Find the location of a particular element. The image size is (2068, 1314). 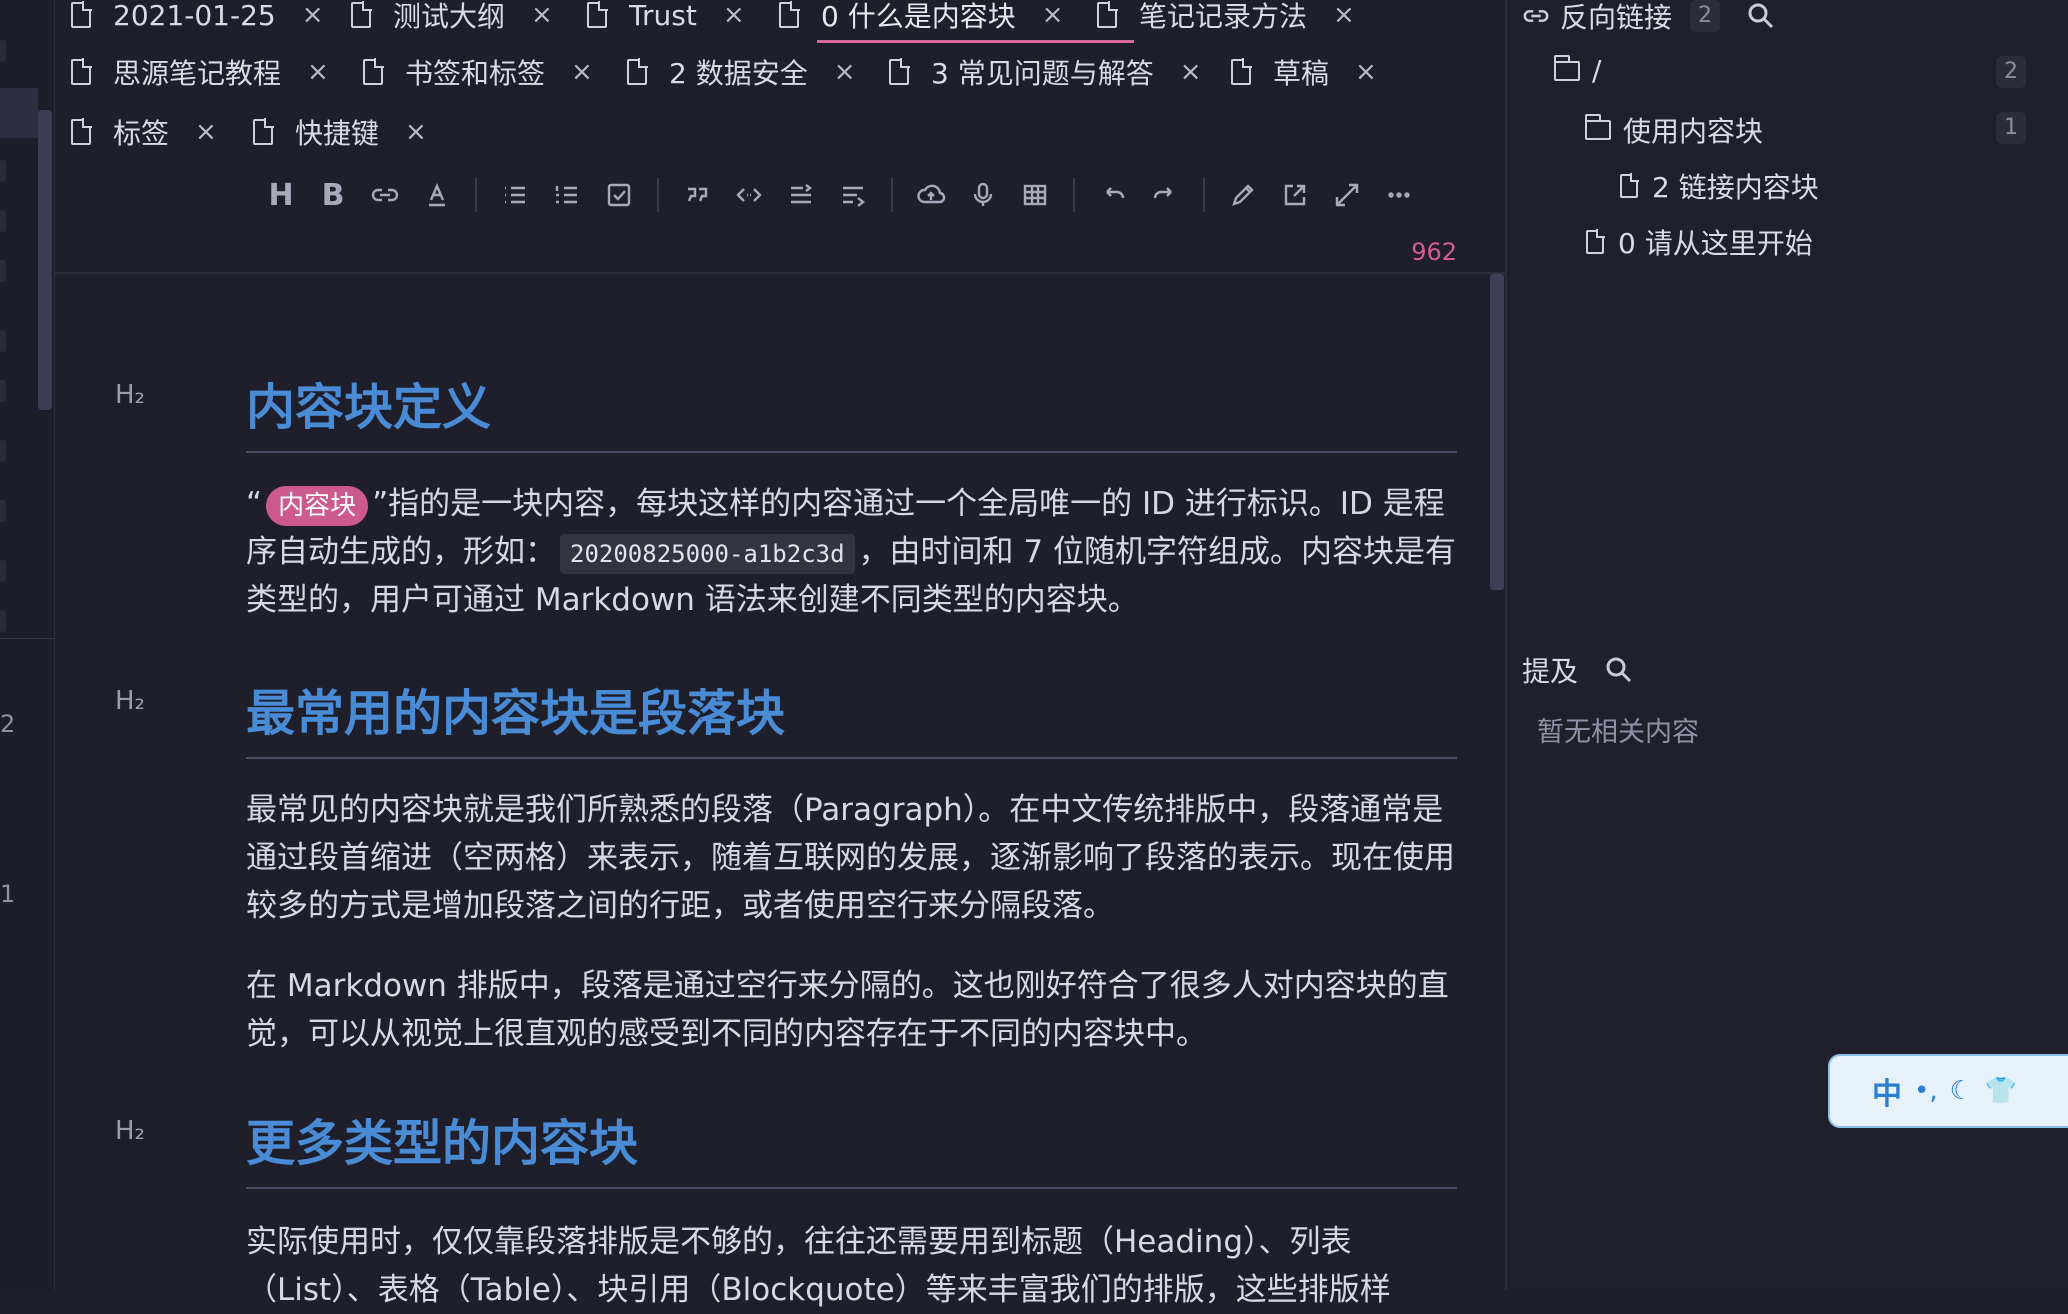

tab-active: 0 什么是内容块 × is located at coordinates (921, 20).